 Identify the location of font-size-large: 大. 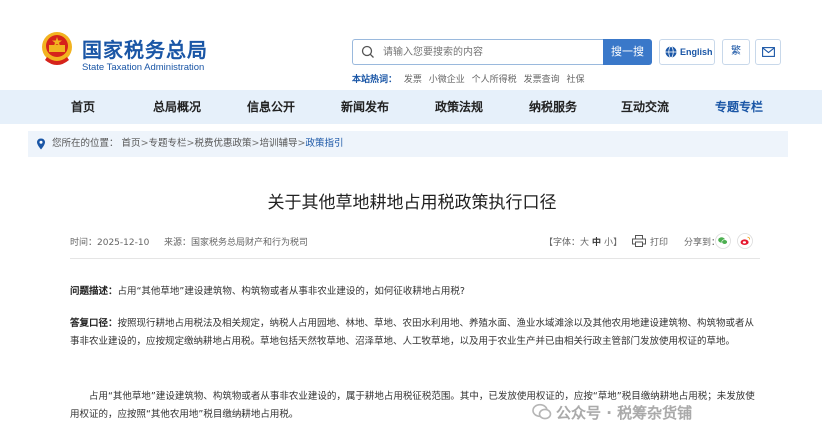
(584, 243).